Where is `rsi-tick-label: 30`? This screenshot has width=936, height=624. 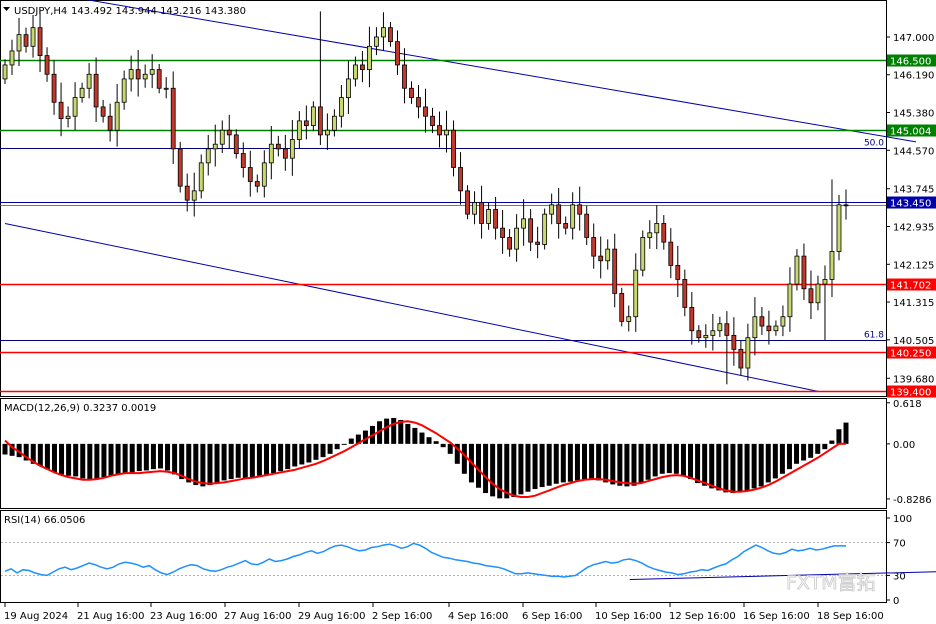 rsi-tick-label: 30 is located at coordinates (899, 576).